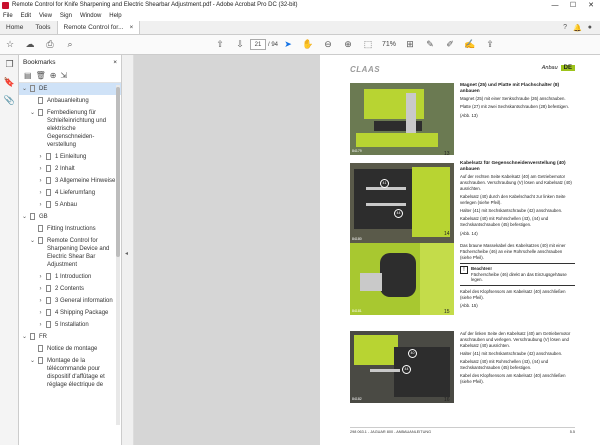 The width and height of the screenshot is (600, 445). Describe the element at coordinates (132, 28) in the screenshot. I see `tab-close-icon: ×` at that location.